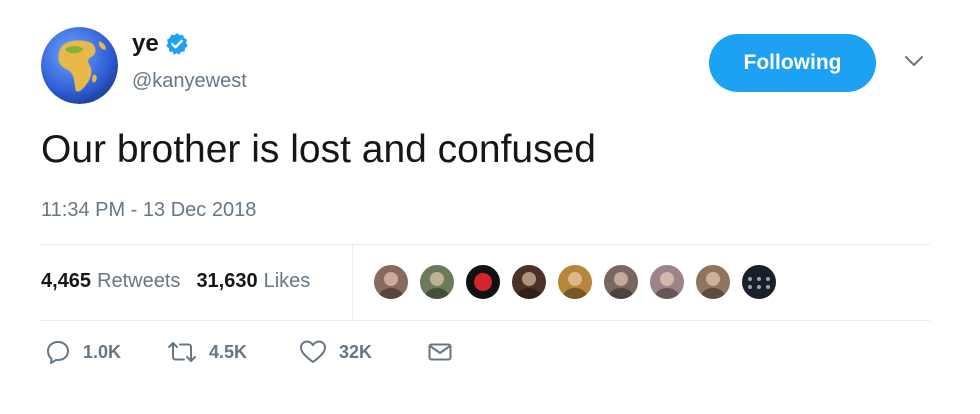 The image size is (980, 414). I want to click on direct-message-action, so click(440, 352).